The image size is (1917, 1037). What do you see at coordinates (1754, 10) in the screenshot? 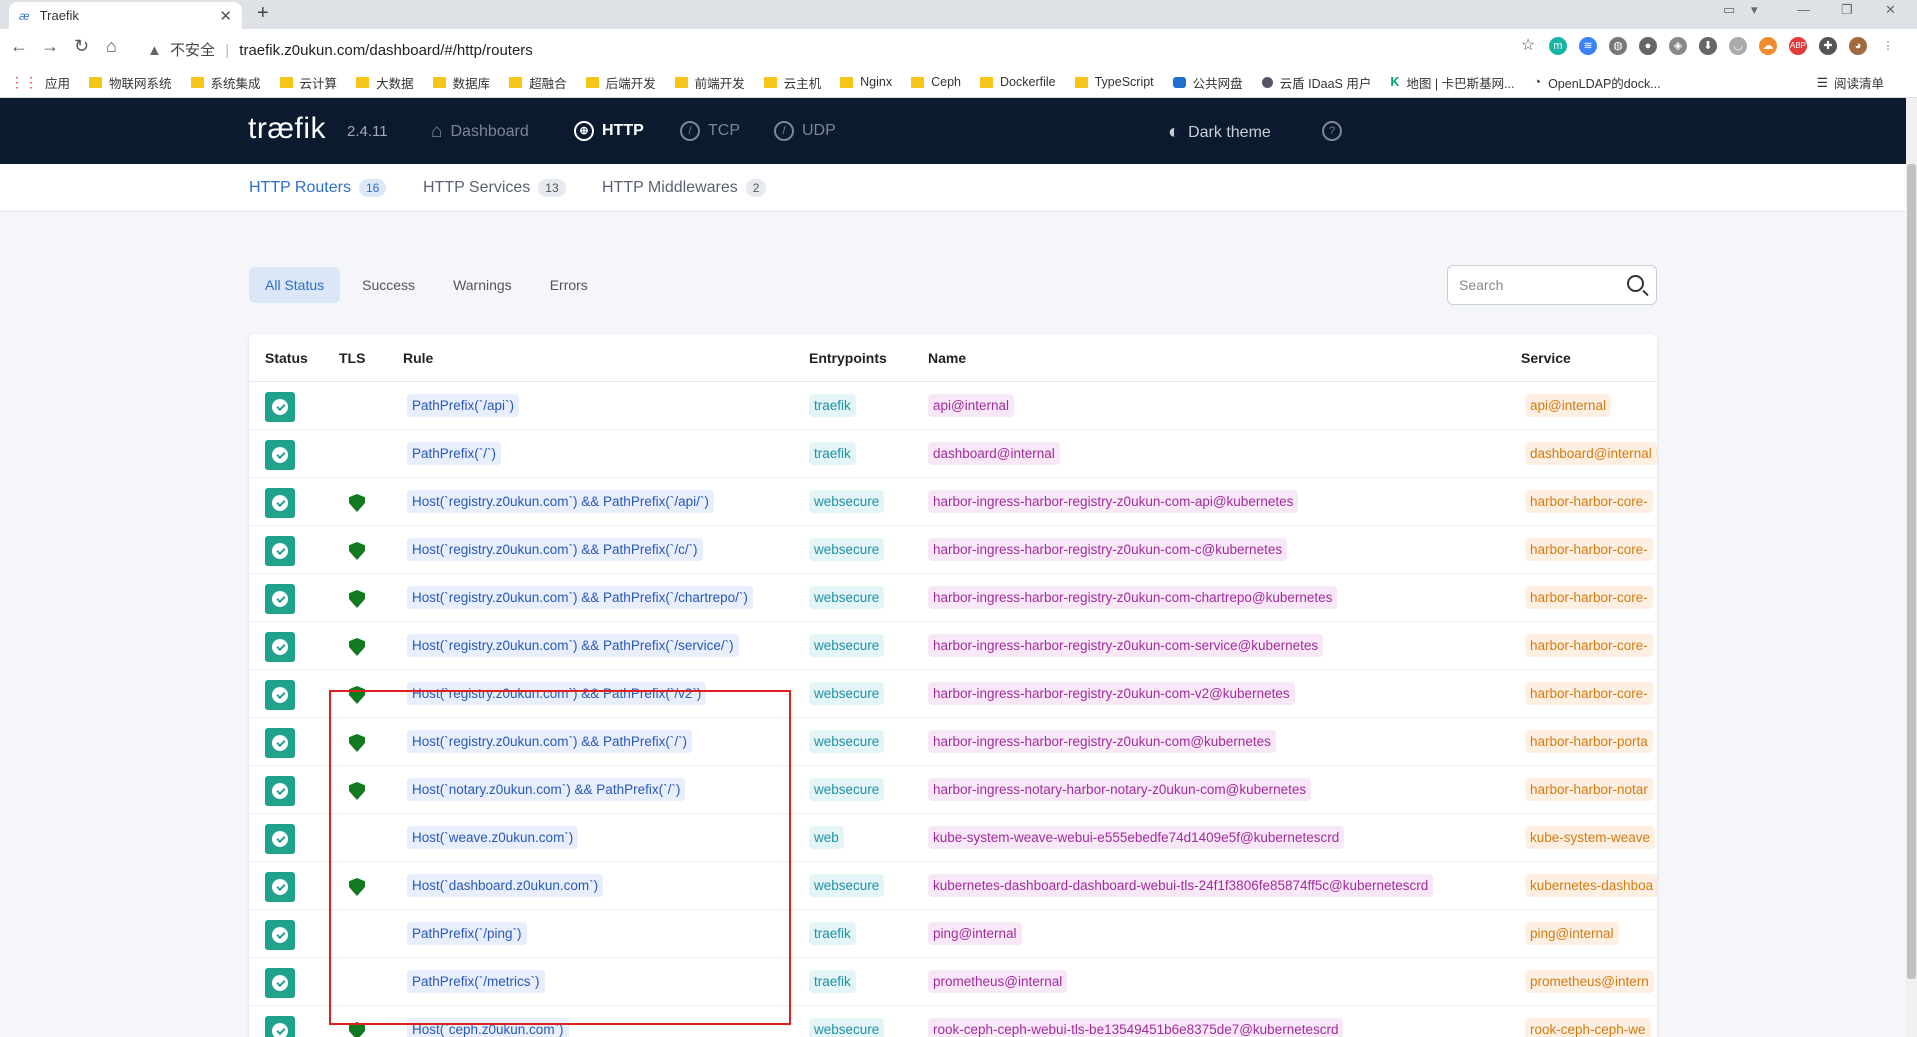
I see `profile-menu-icon: ▾` at bounding box center [1754, 10].